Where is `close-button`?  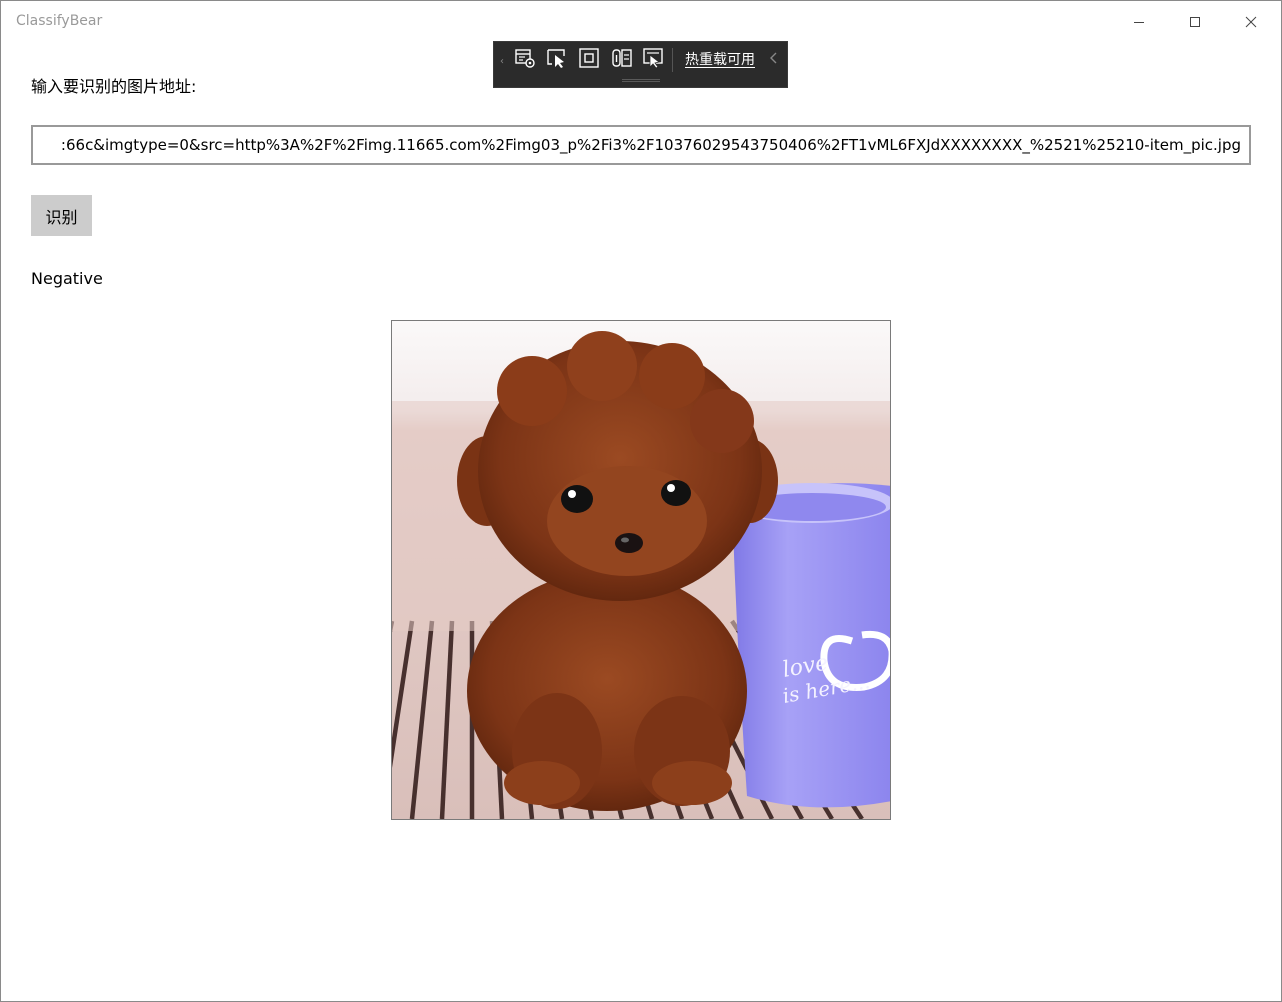
close-button is located at coordinates (1251, 22).